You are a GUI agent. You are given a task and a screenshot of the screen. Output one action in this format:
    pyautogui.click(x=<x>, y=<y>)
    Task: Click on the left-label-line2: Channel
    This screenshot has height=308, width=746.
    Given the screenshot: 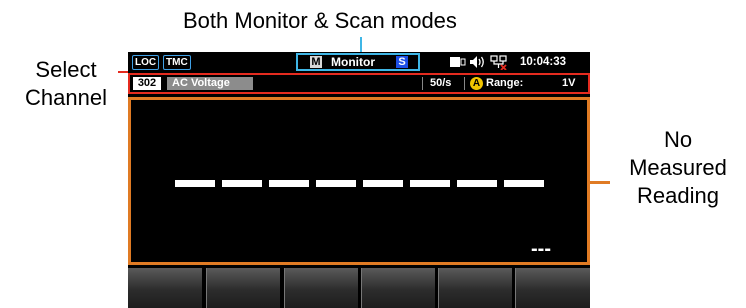 What is the action you would take?
    pyautogui.click(x=66, y=97)
    